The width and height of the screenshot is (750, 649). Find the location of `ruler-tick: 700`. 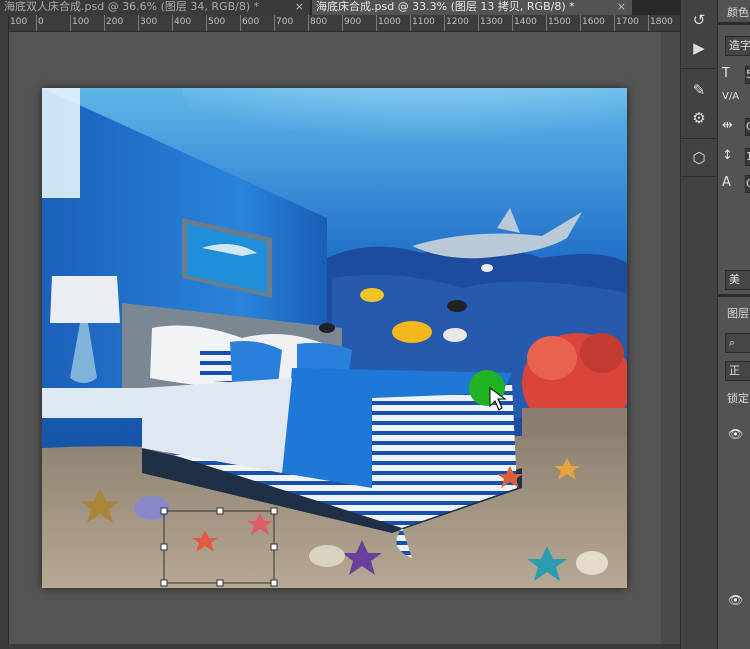

ruler-tick: 700 is located at coordinates (283, 23).